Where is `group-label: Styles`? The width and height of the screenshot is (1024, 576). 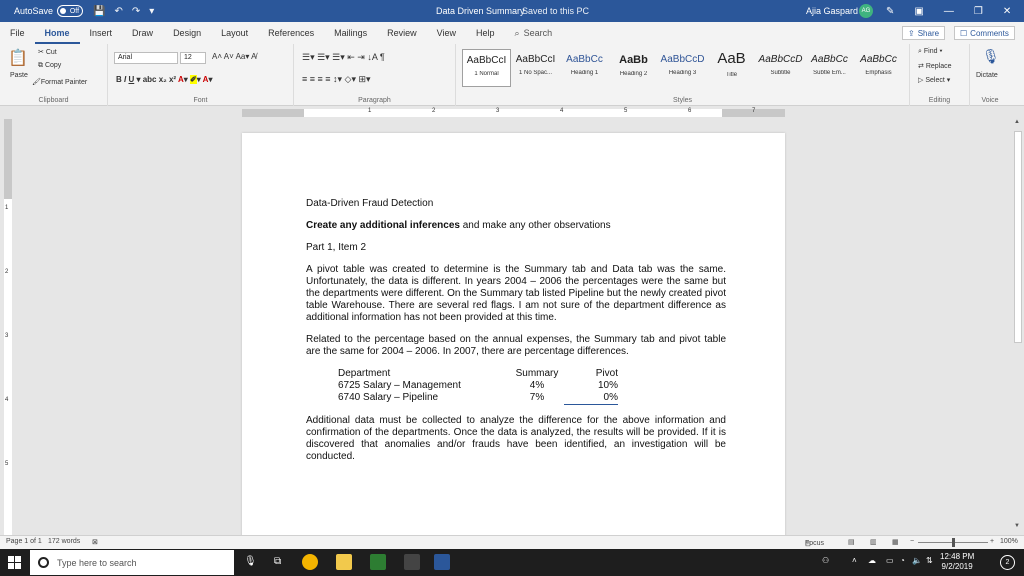
group-label: Styles is located at coordinates (682, 100).